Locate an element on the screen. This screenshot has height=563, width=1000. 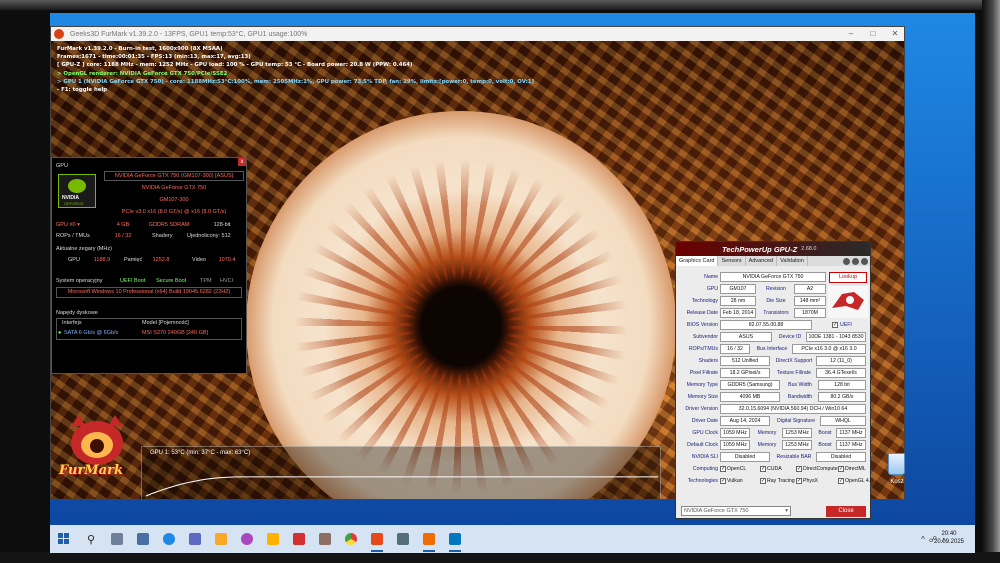
gpuz-memsize-label: Memory Size is located at coordinates (702, 397).